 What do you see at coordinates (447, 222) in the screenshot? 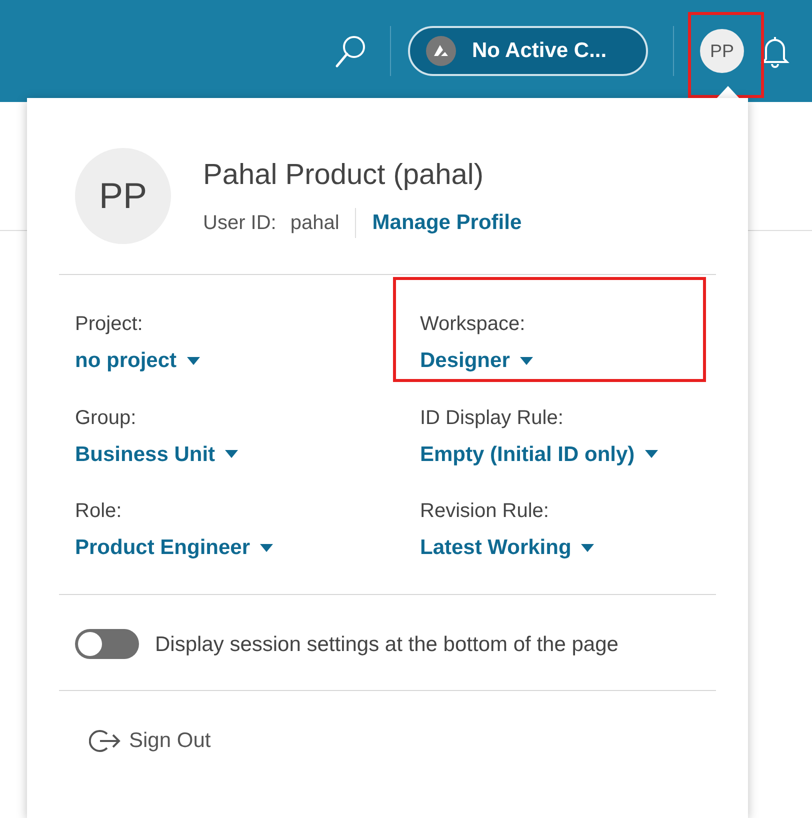
I see `manage-profile-link: Manage Profile` at bounding box center [447, 222].